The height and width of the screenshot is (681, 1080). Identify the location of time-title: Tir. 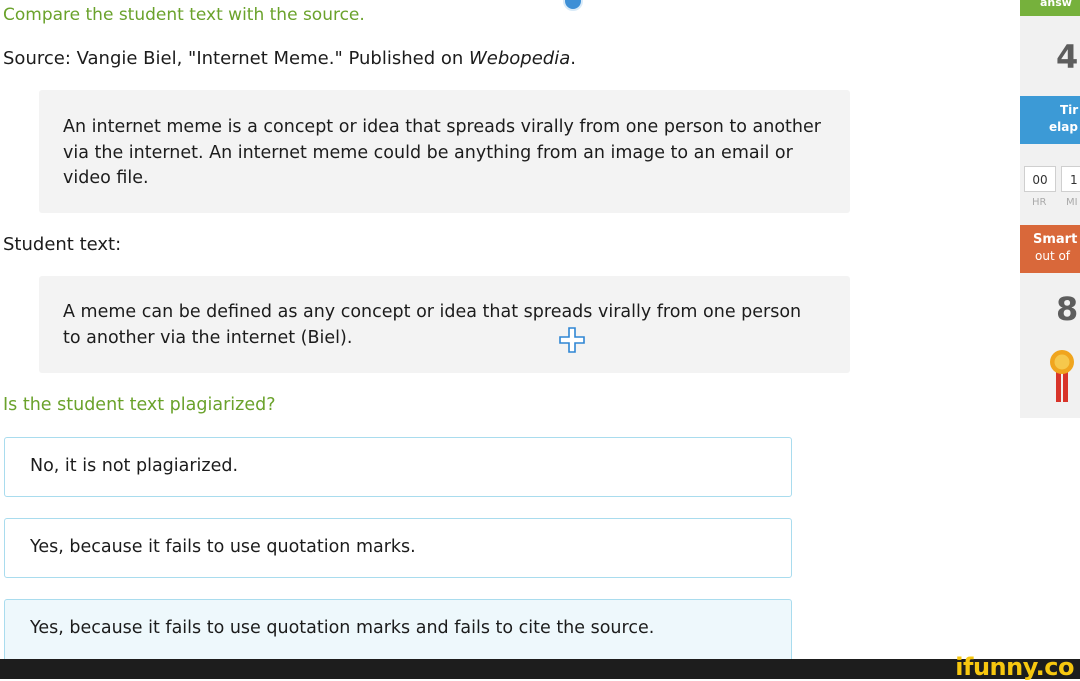
(1069, 110).